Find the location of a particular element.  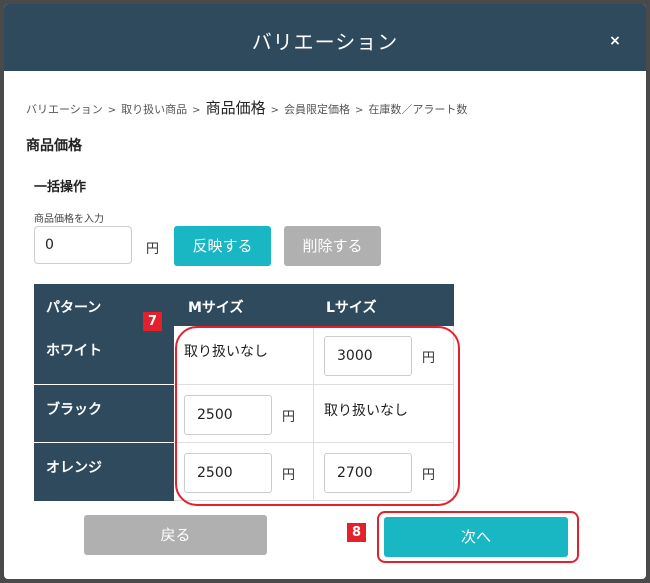

price-input-white-l: 3000 is located at coordinates (368, 356).